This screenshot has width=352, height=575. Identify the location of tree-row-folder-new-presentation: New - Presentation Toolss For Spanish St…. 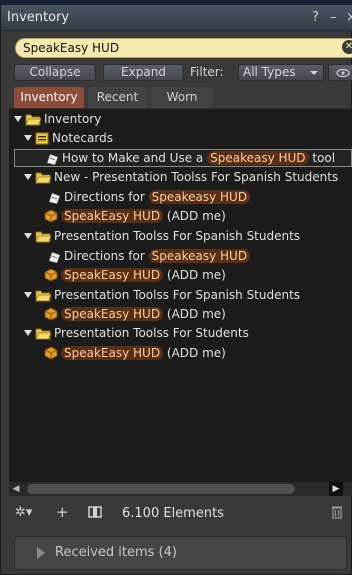
(181, 177).